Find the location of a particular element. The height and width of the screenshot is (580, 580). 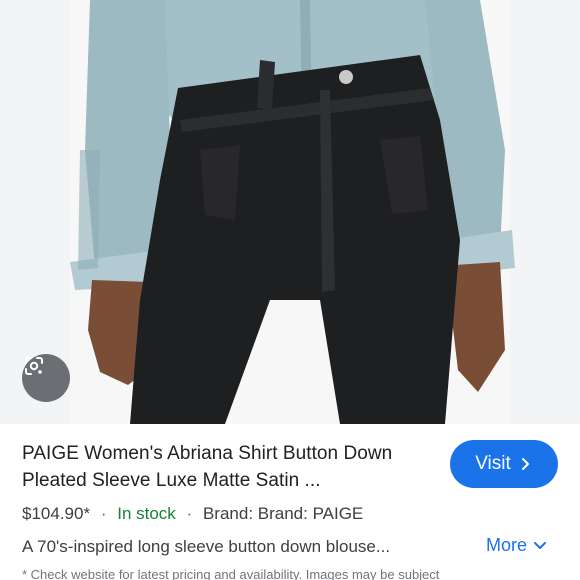

price: $104.90* is located at coordinates (56, 513).